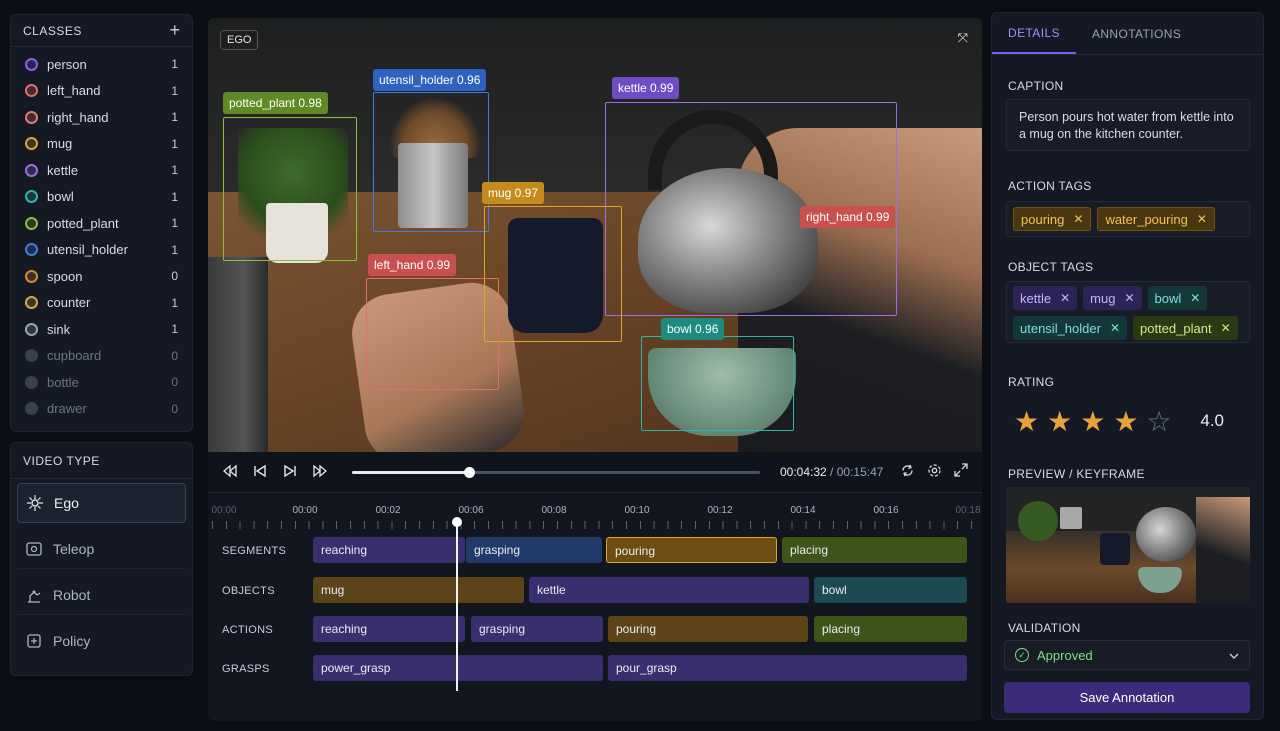 Image resolution: width=1280 pixels, height=731 pixels. I want to click on timeline-segment-kettle: kettle, so click(669, 590).